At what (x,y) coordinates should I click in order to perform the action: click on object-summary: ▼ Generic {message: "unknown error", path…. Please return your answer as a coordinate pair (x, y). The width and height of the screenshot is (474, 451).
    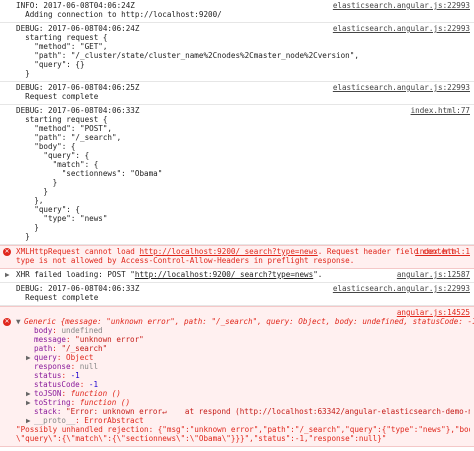
    Looking at the image, I should click on (245, 321).